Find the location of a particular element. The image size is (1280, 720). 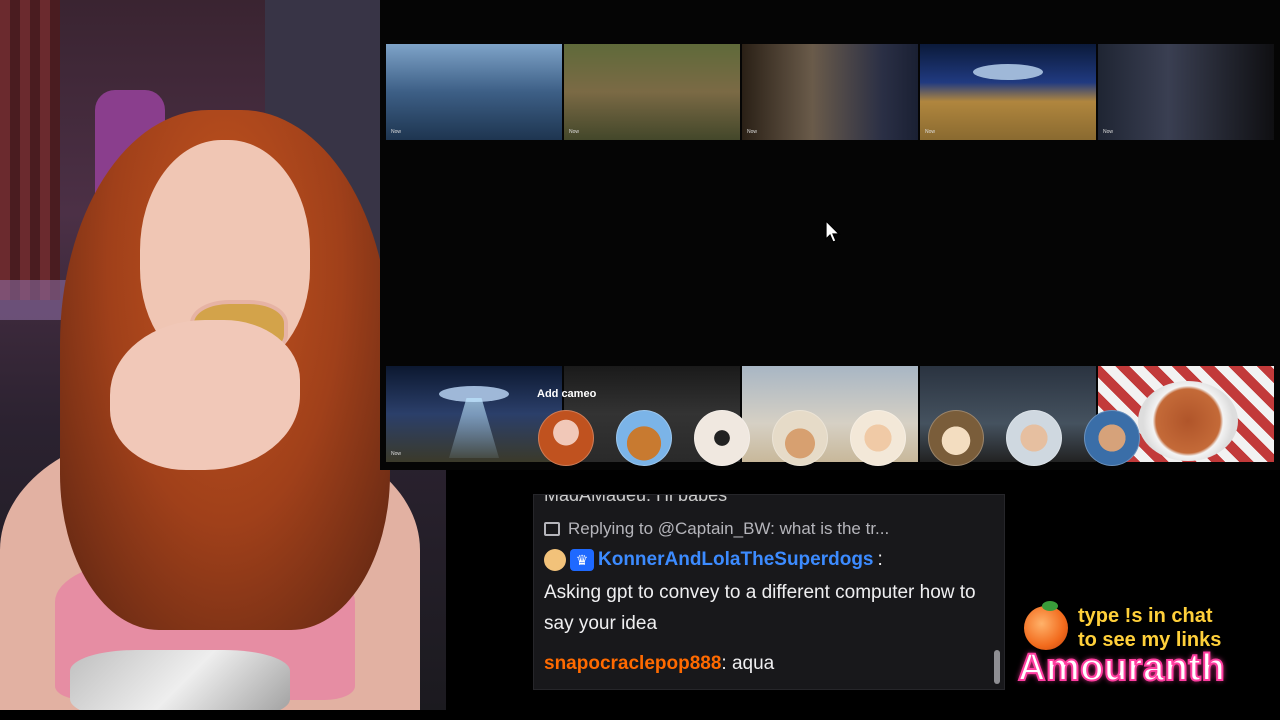

top-thumbnail-row: Now Now Now Now Now is located at coordinates (830, 92).